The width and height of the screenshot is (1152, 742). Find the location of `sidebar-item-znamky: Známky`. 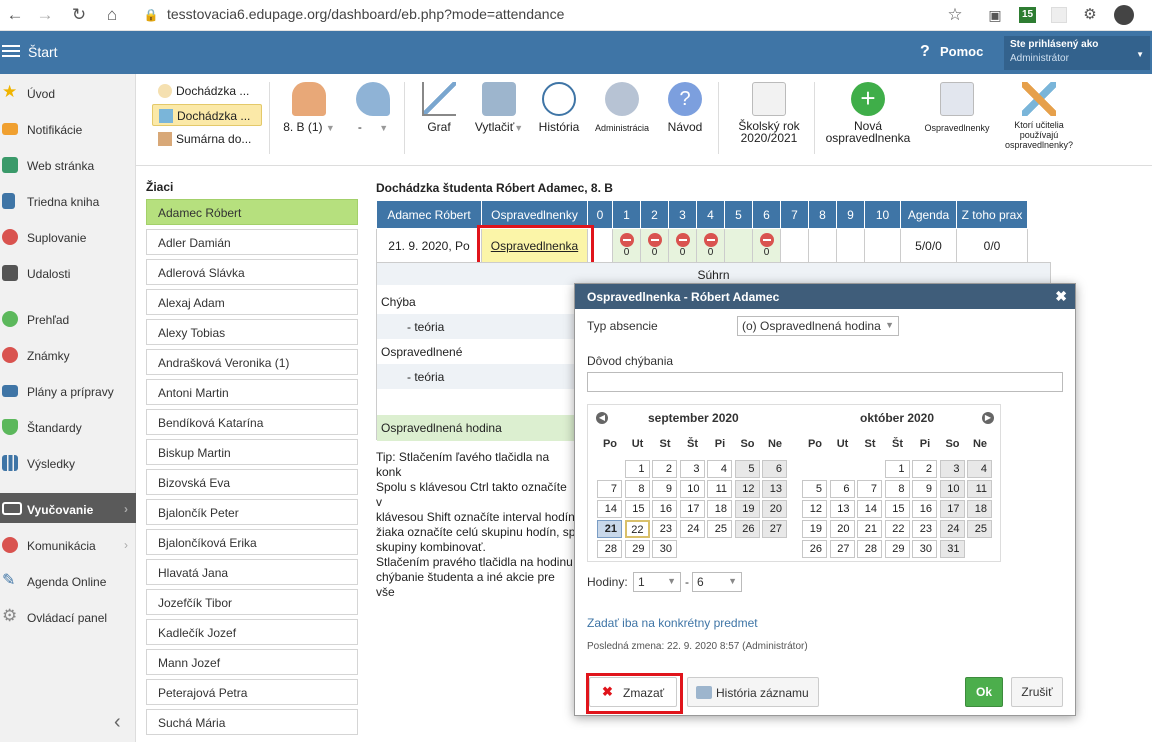

sidebar-item-znamky: Známky is located at coordinates (68, 354).